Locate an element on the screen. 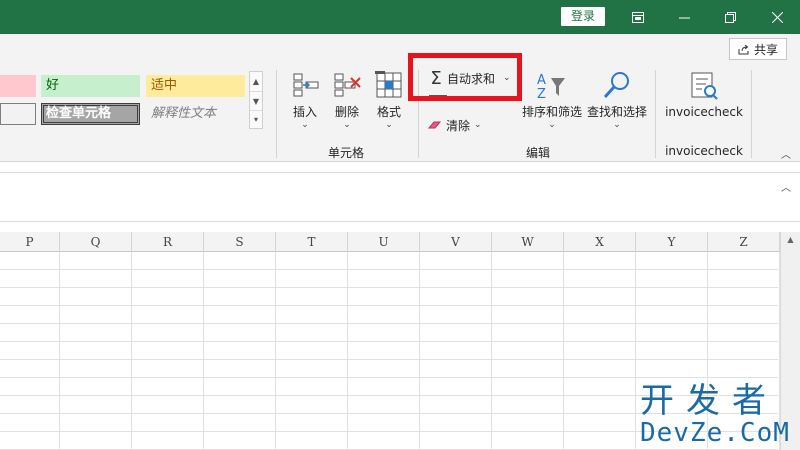 Image resolution: width=800 pixels, height=450 pixels. restore-button is located at coordinates (730, 17).